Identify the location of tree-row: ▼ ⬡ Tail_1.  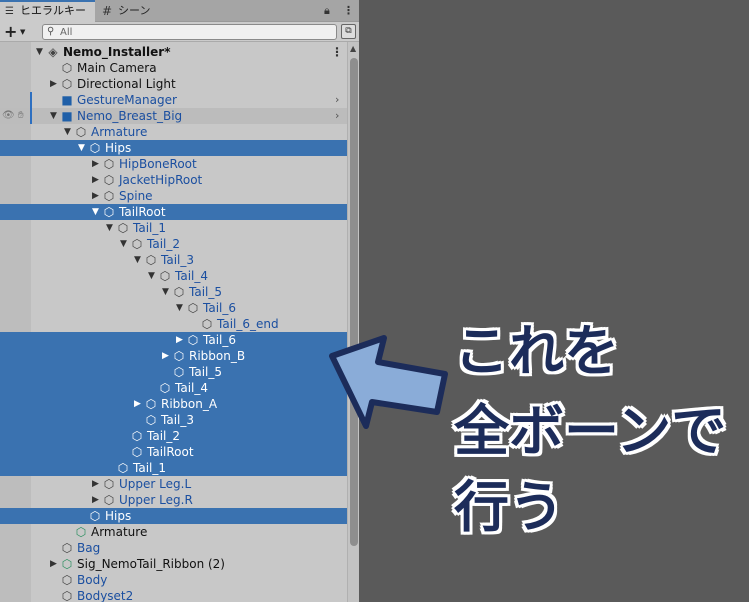
(173, 228).